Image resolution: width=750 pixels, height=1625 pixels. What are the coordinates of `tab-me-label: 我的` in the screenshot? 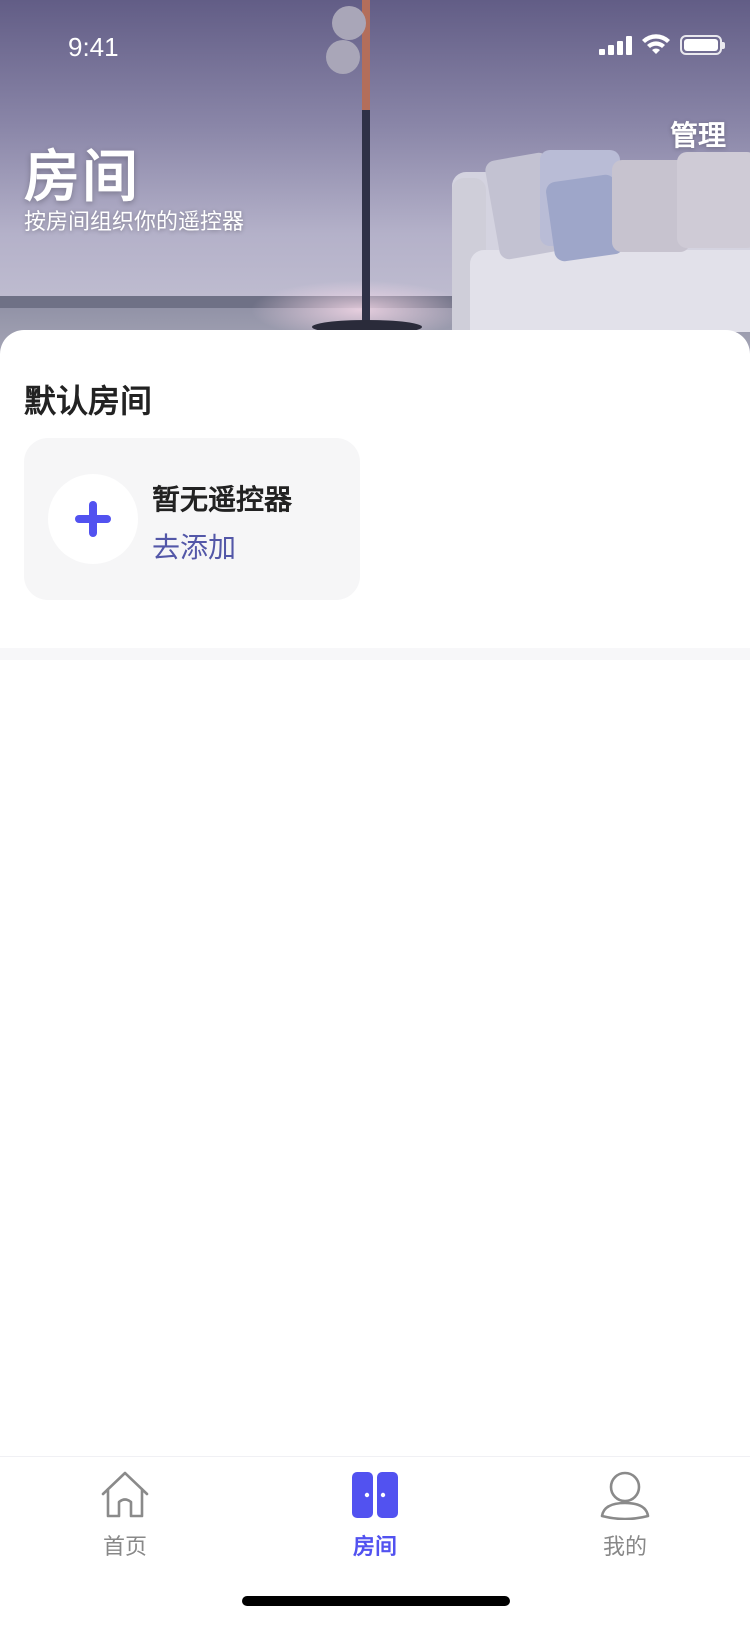 It's located at (624, 1547).